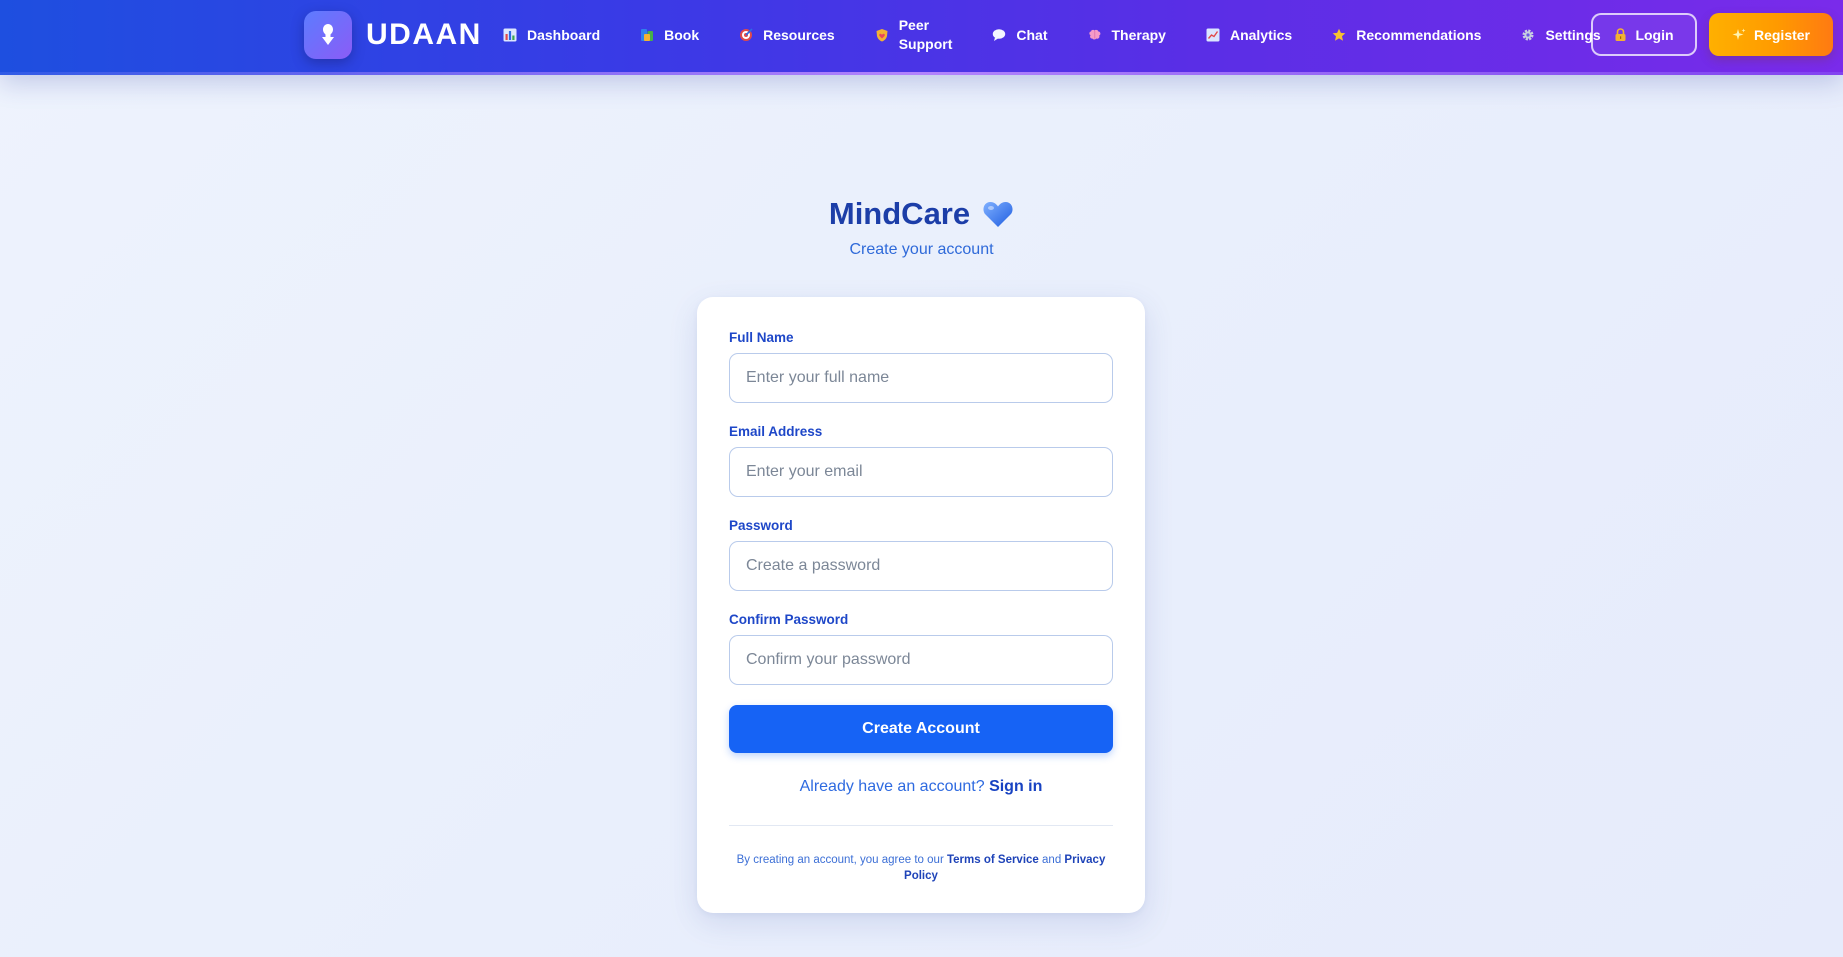 This screenshot has width=1843, height=957. I want to click on trend-chart-icon, so click(1213, 35).